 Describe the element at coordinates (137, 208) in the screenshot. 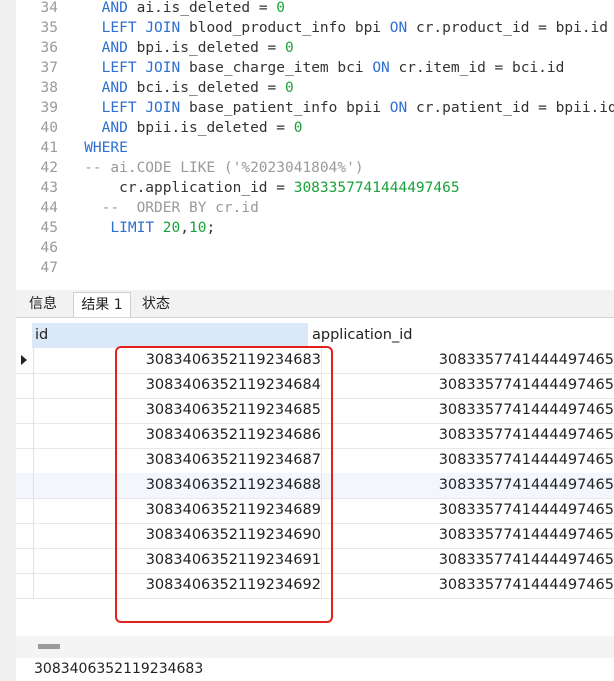

I see `code-line: 44 -- ORDER BY cr.id` at that location.